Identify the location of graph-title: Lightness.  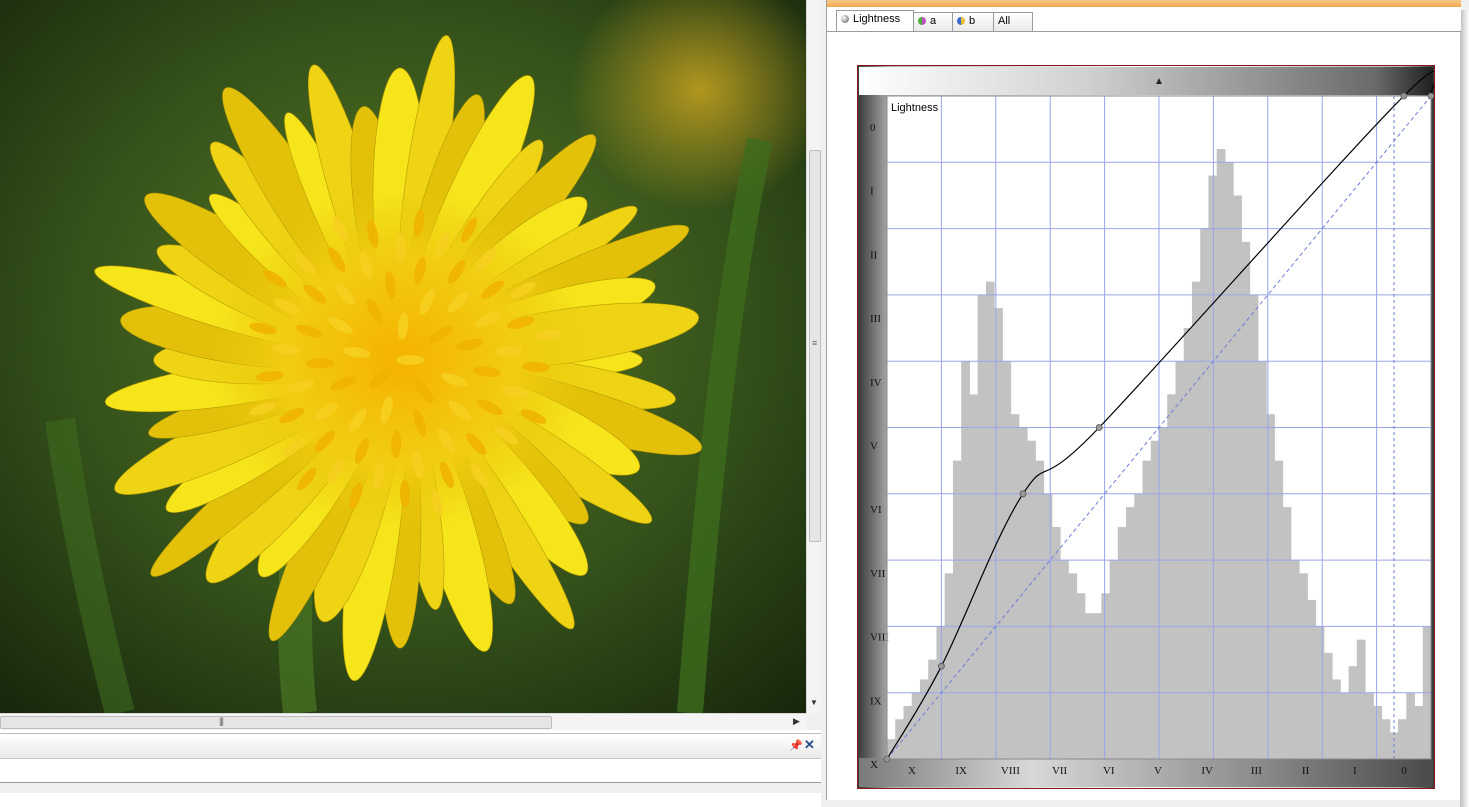
(915, 108).